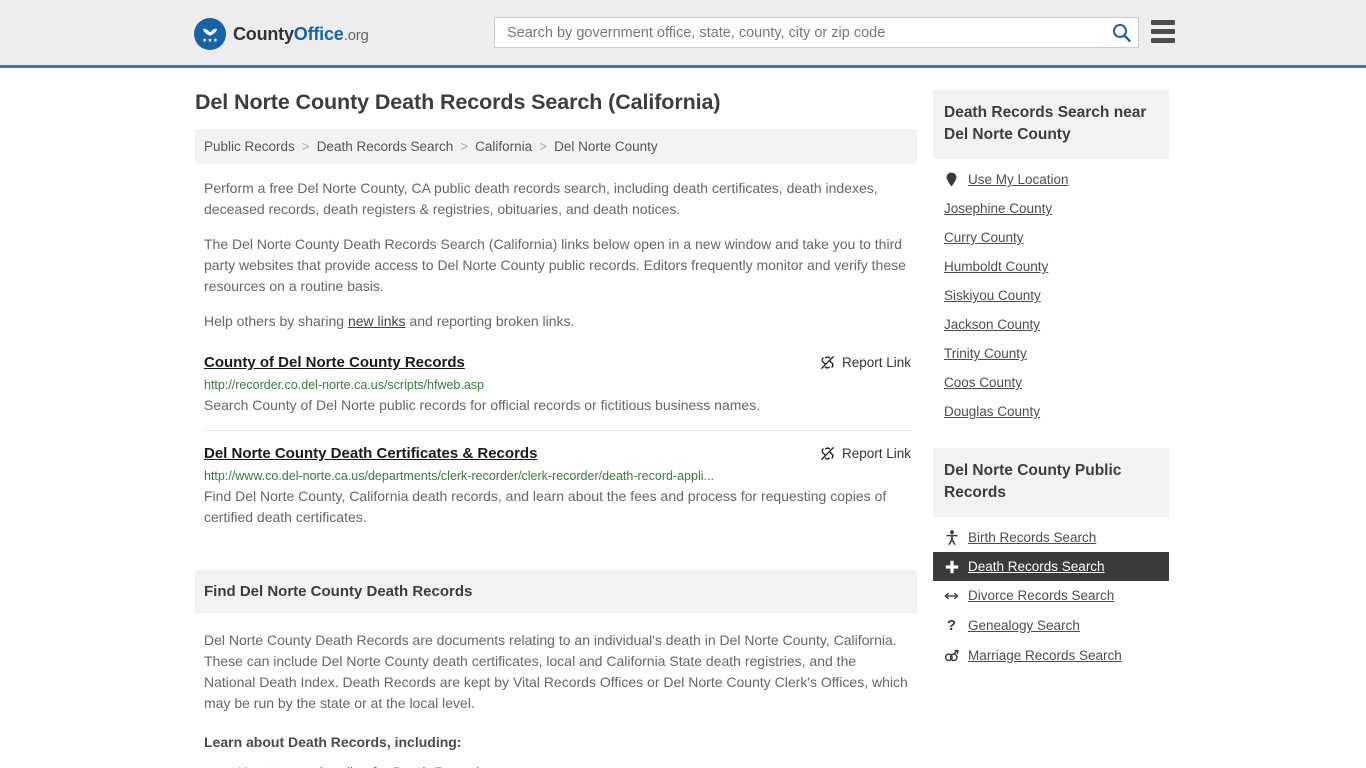  I want to click on share-text-after: and reporting broken links., so click(490, 321).